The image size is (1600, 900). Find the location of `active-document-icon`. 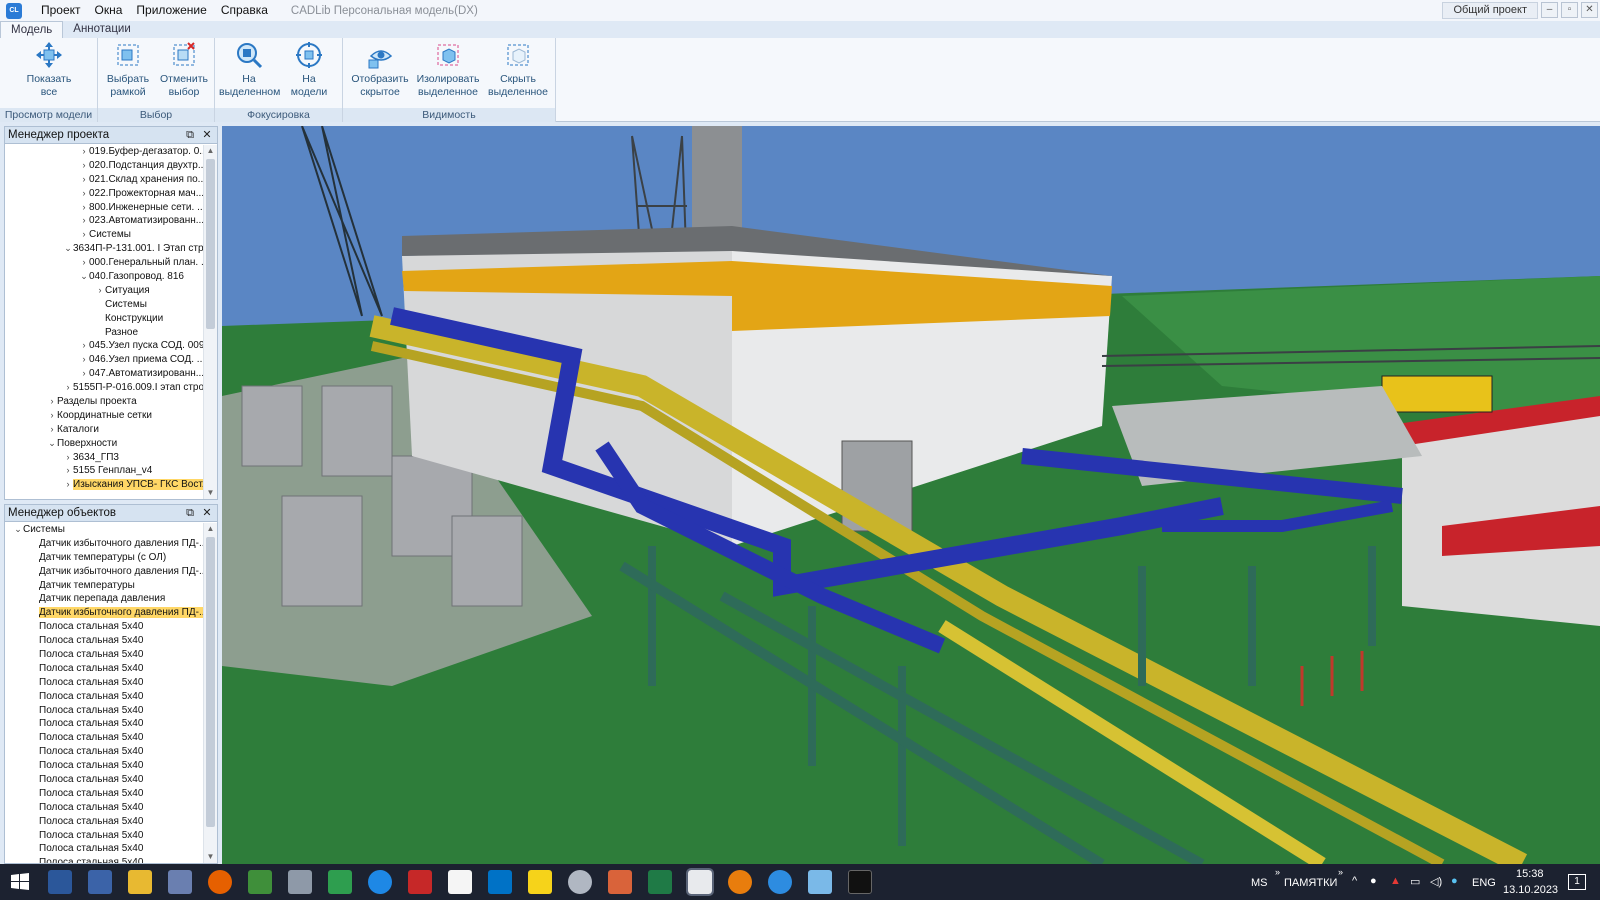

active-document-icon is located at coordinates (700, 882).